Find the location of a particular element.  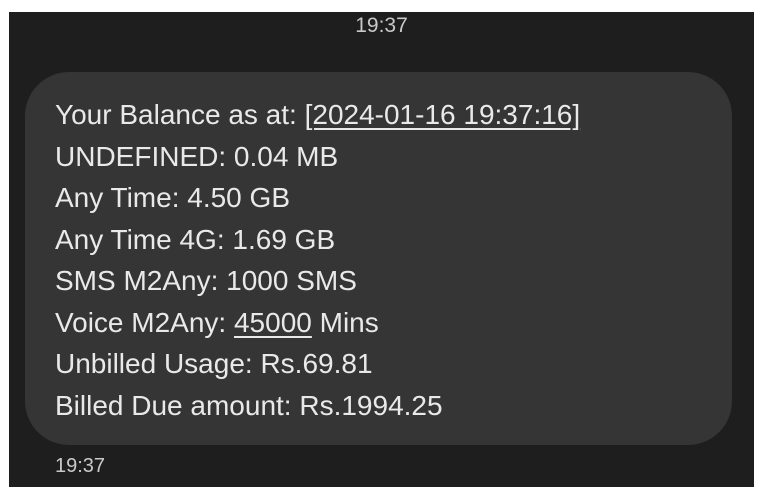

unbilled-usage-line: Unbilled Usage: Rs.69.81 is located at coordinates (214, 363).